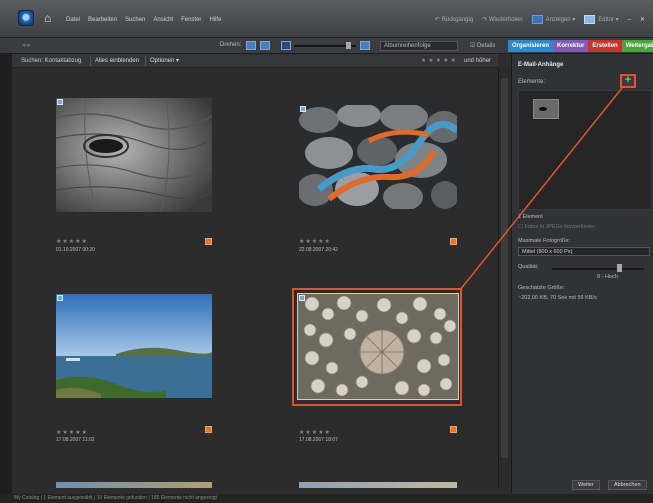  What do you see at coordinates (571, 46) in the screenshot?
I see `tab-korrektur: Korrektur` at bounding box center [571, 46].